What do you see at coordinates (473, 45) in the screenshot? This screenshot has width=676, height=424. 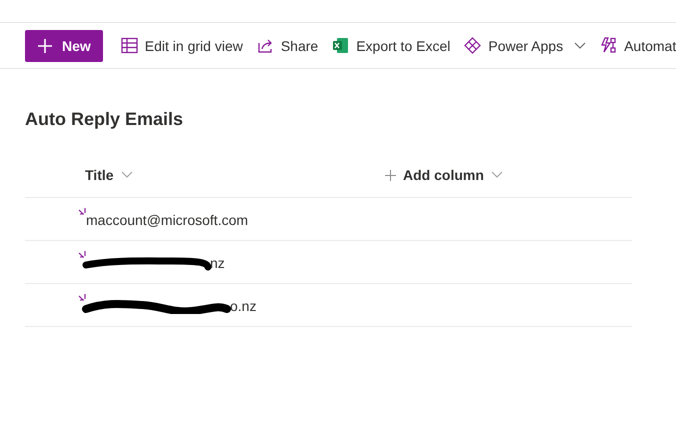 I see `diamond-icon` at bounding box center [473, 45].